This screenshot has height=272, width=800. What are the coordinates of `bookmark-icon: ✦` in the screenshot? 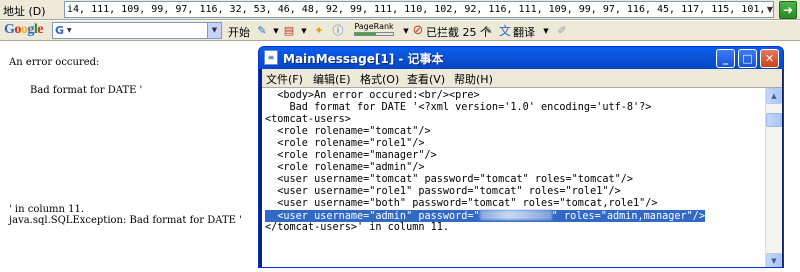 It's located at (319, 31).